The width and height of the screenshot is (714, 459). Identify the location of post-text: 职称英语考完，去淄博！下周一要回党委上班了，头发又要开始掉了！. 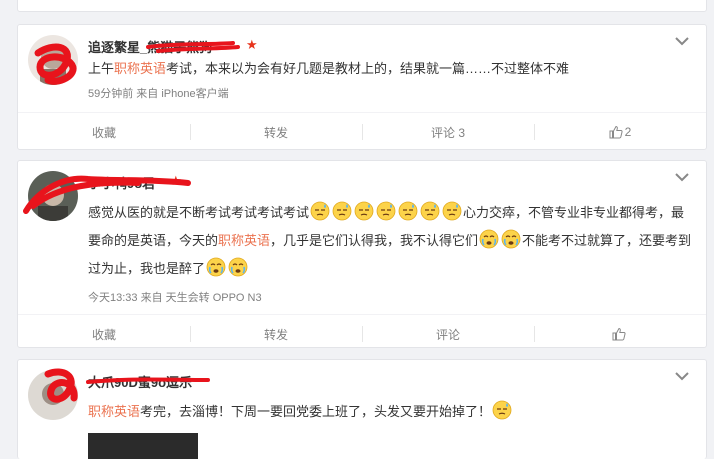
(390, 412).